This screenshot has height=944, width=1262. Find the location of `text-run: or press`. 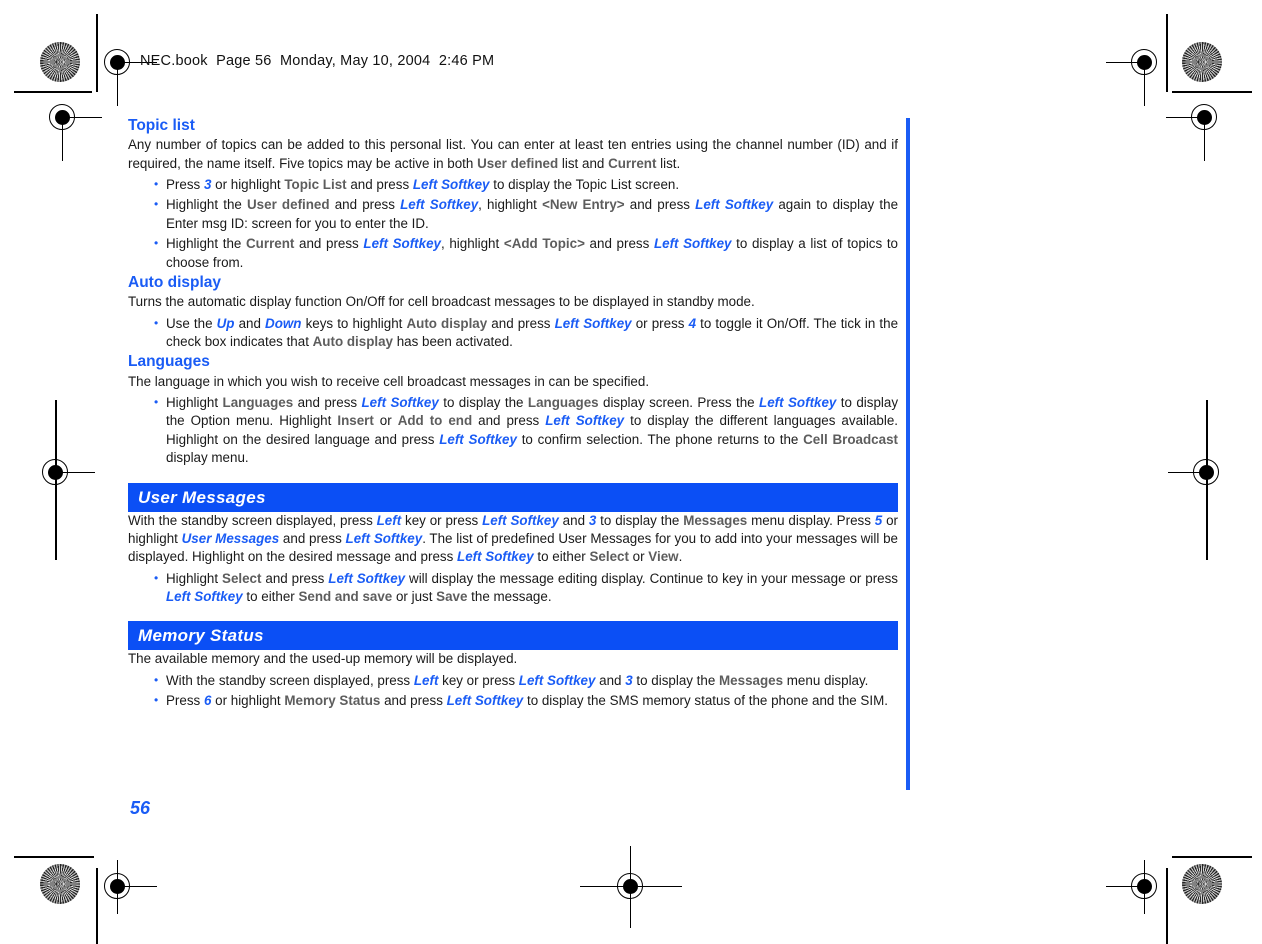

text-run: or press is located at coordinates (660, 323).